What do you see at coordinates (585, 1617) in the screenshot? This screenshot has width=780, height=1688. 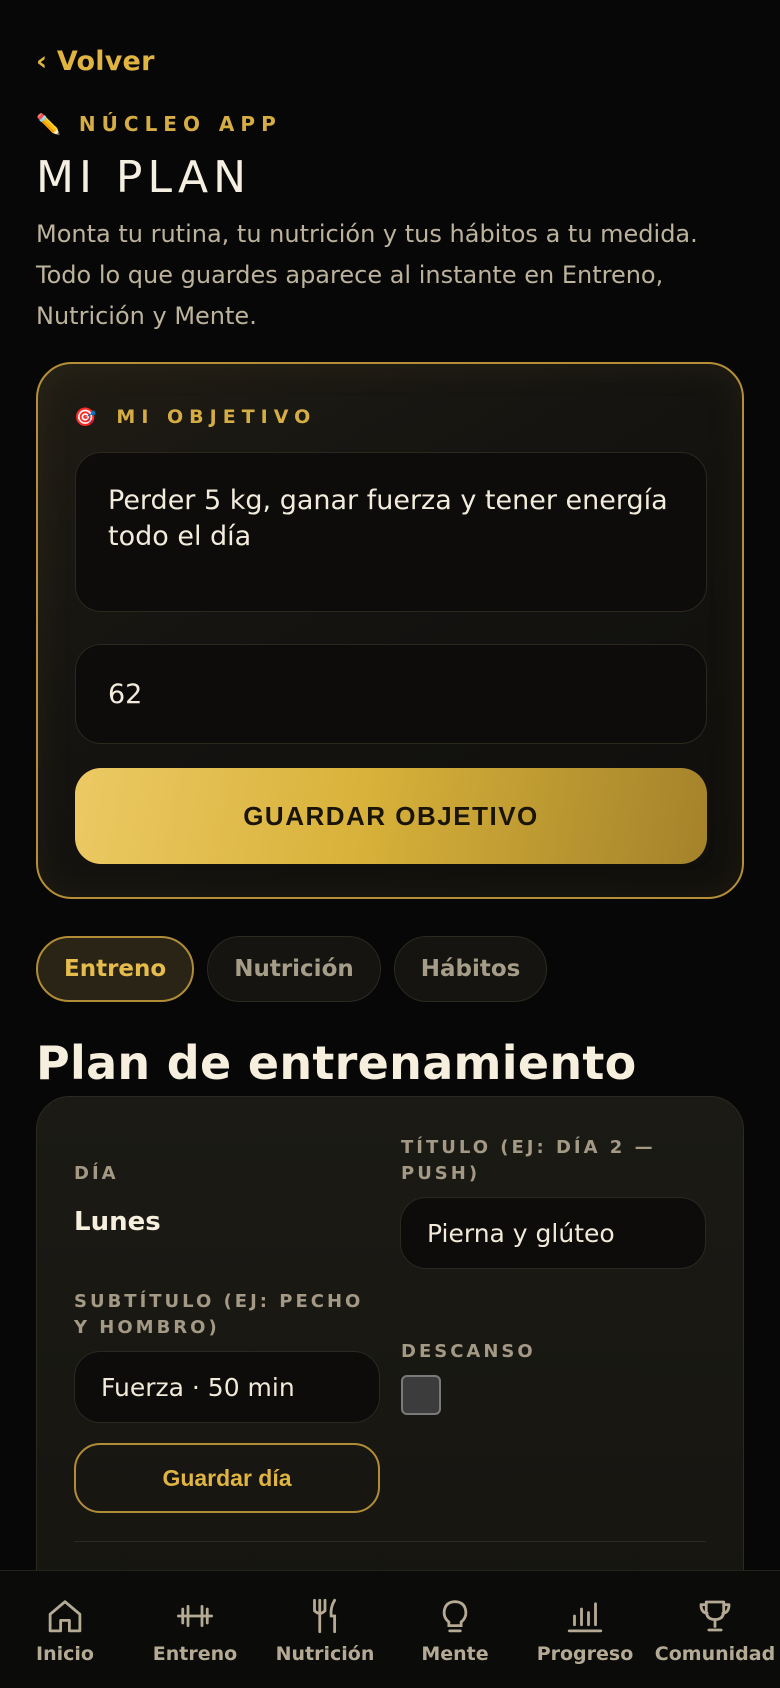 I see `bar-chart-icon` at bounding box center [585, 1617].